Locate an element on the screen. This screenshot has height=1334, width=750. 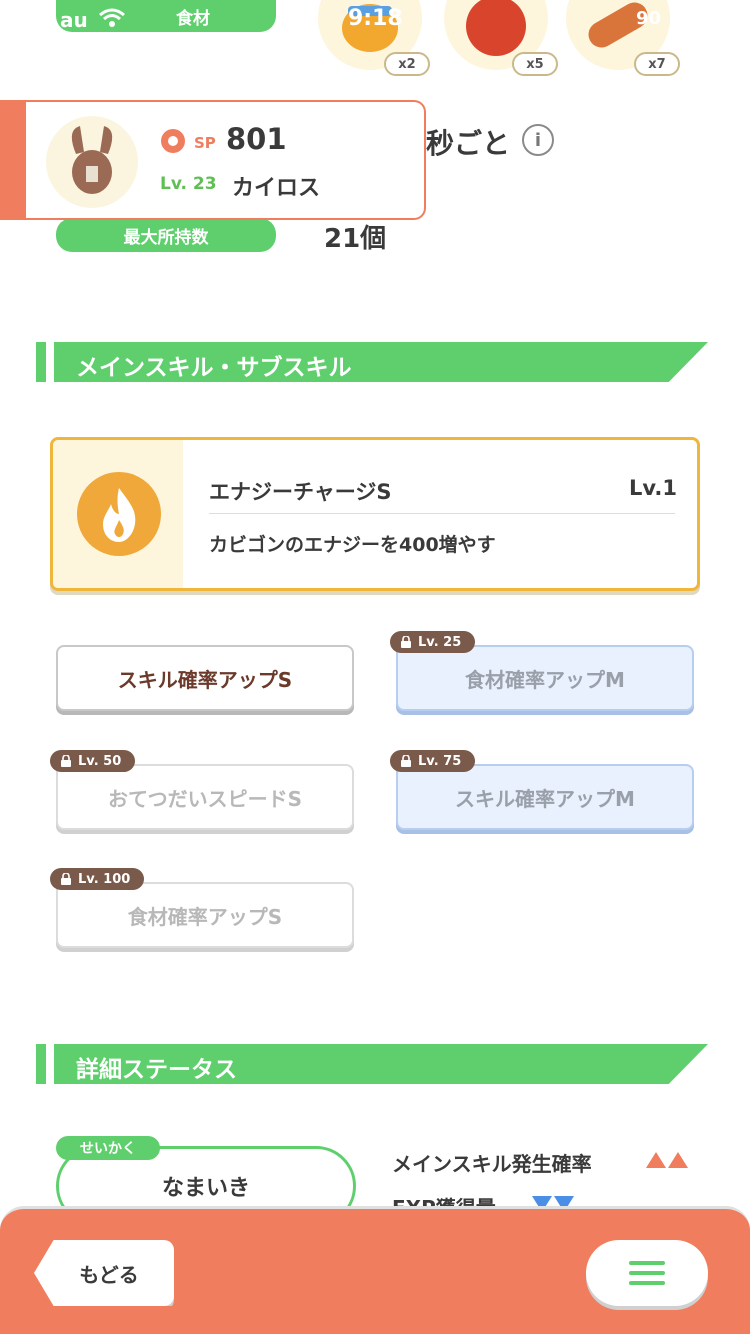
sub-skill-3-lock-level: Lv. 50 is located at coordinates (100, 761).